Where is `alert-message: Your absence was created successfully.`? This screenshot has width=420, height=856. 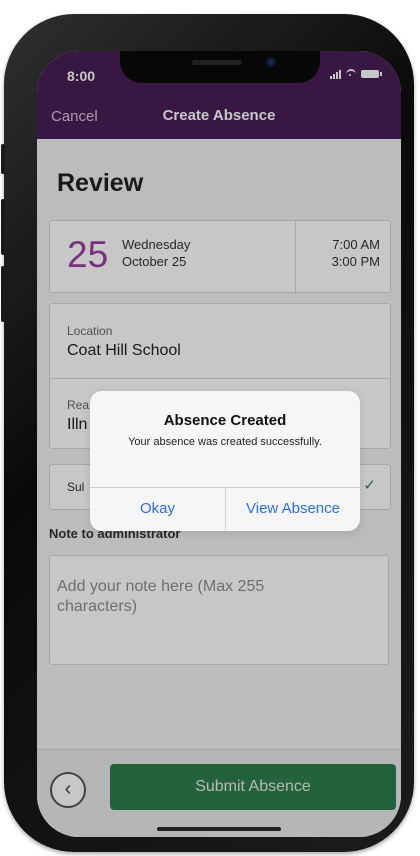
alert-message: Your absence was created successfully. is located at coordinates (225, 442).